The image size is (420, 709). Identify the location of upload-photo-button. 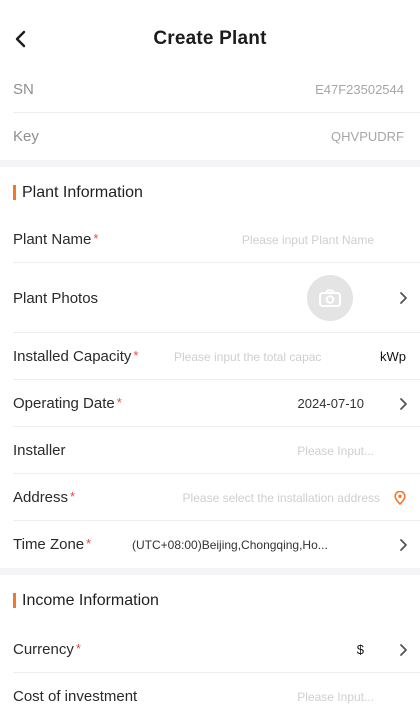
(330, 298).